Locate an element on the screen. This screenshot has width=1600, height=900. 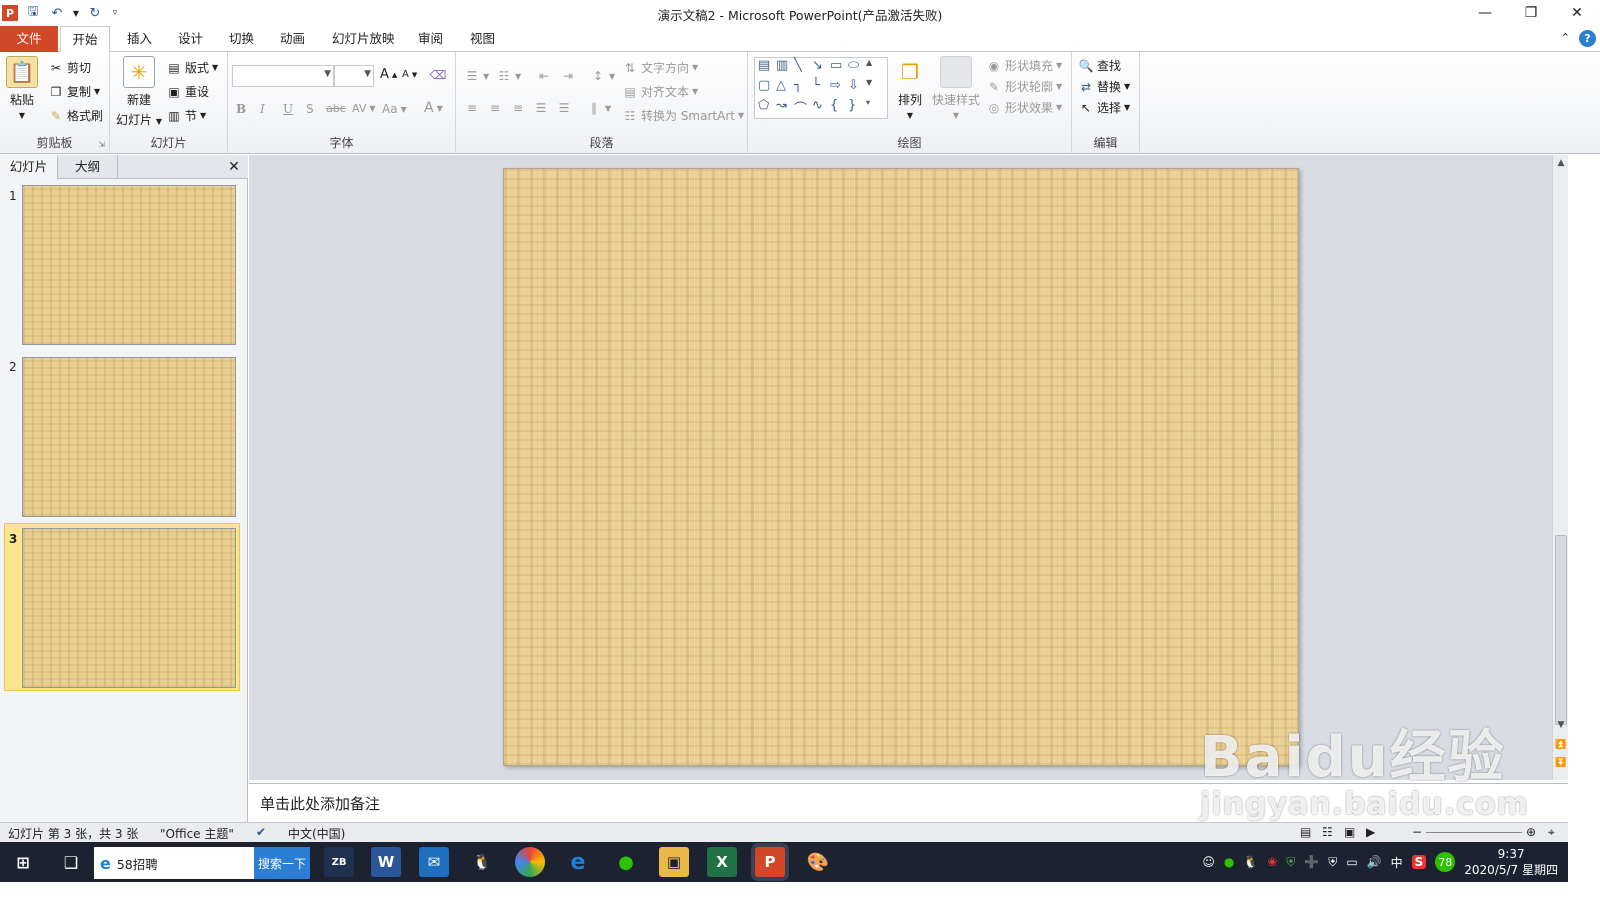
fit-to-window-icon: ⌖ is located at coordinates (1551, 832).